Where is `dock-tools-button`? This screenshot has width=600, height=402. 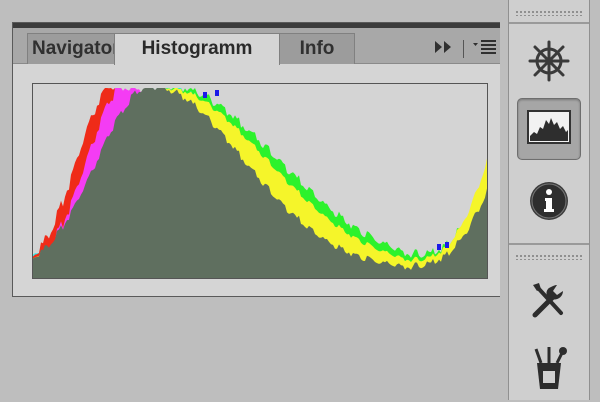
dock-tools-button is located at coordinates (549, 303).